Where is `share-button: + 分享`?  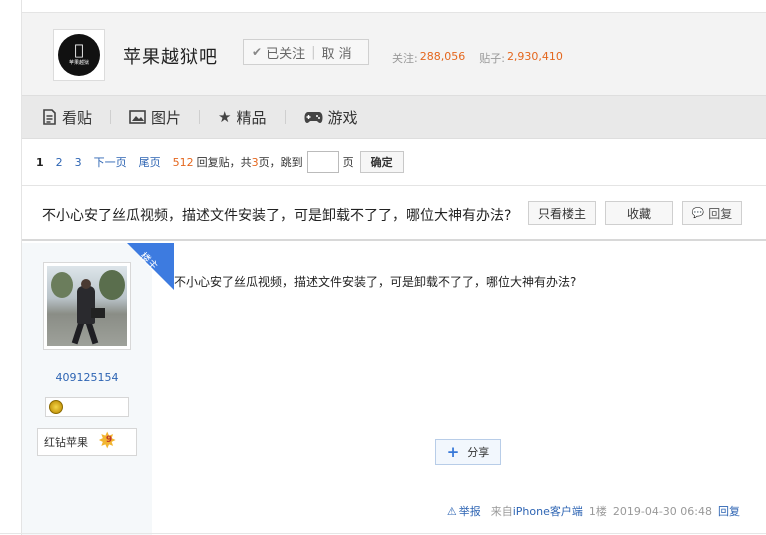
share-button: + 分享 is located at coordinates (468, 452).